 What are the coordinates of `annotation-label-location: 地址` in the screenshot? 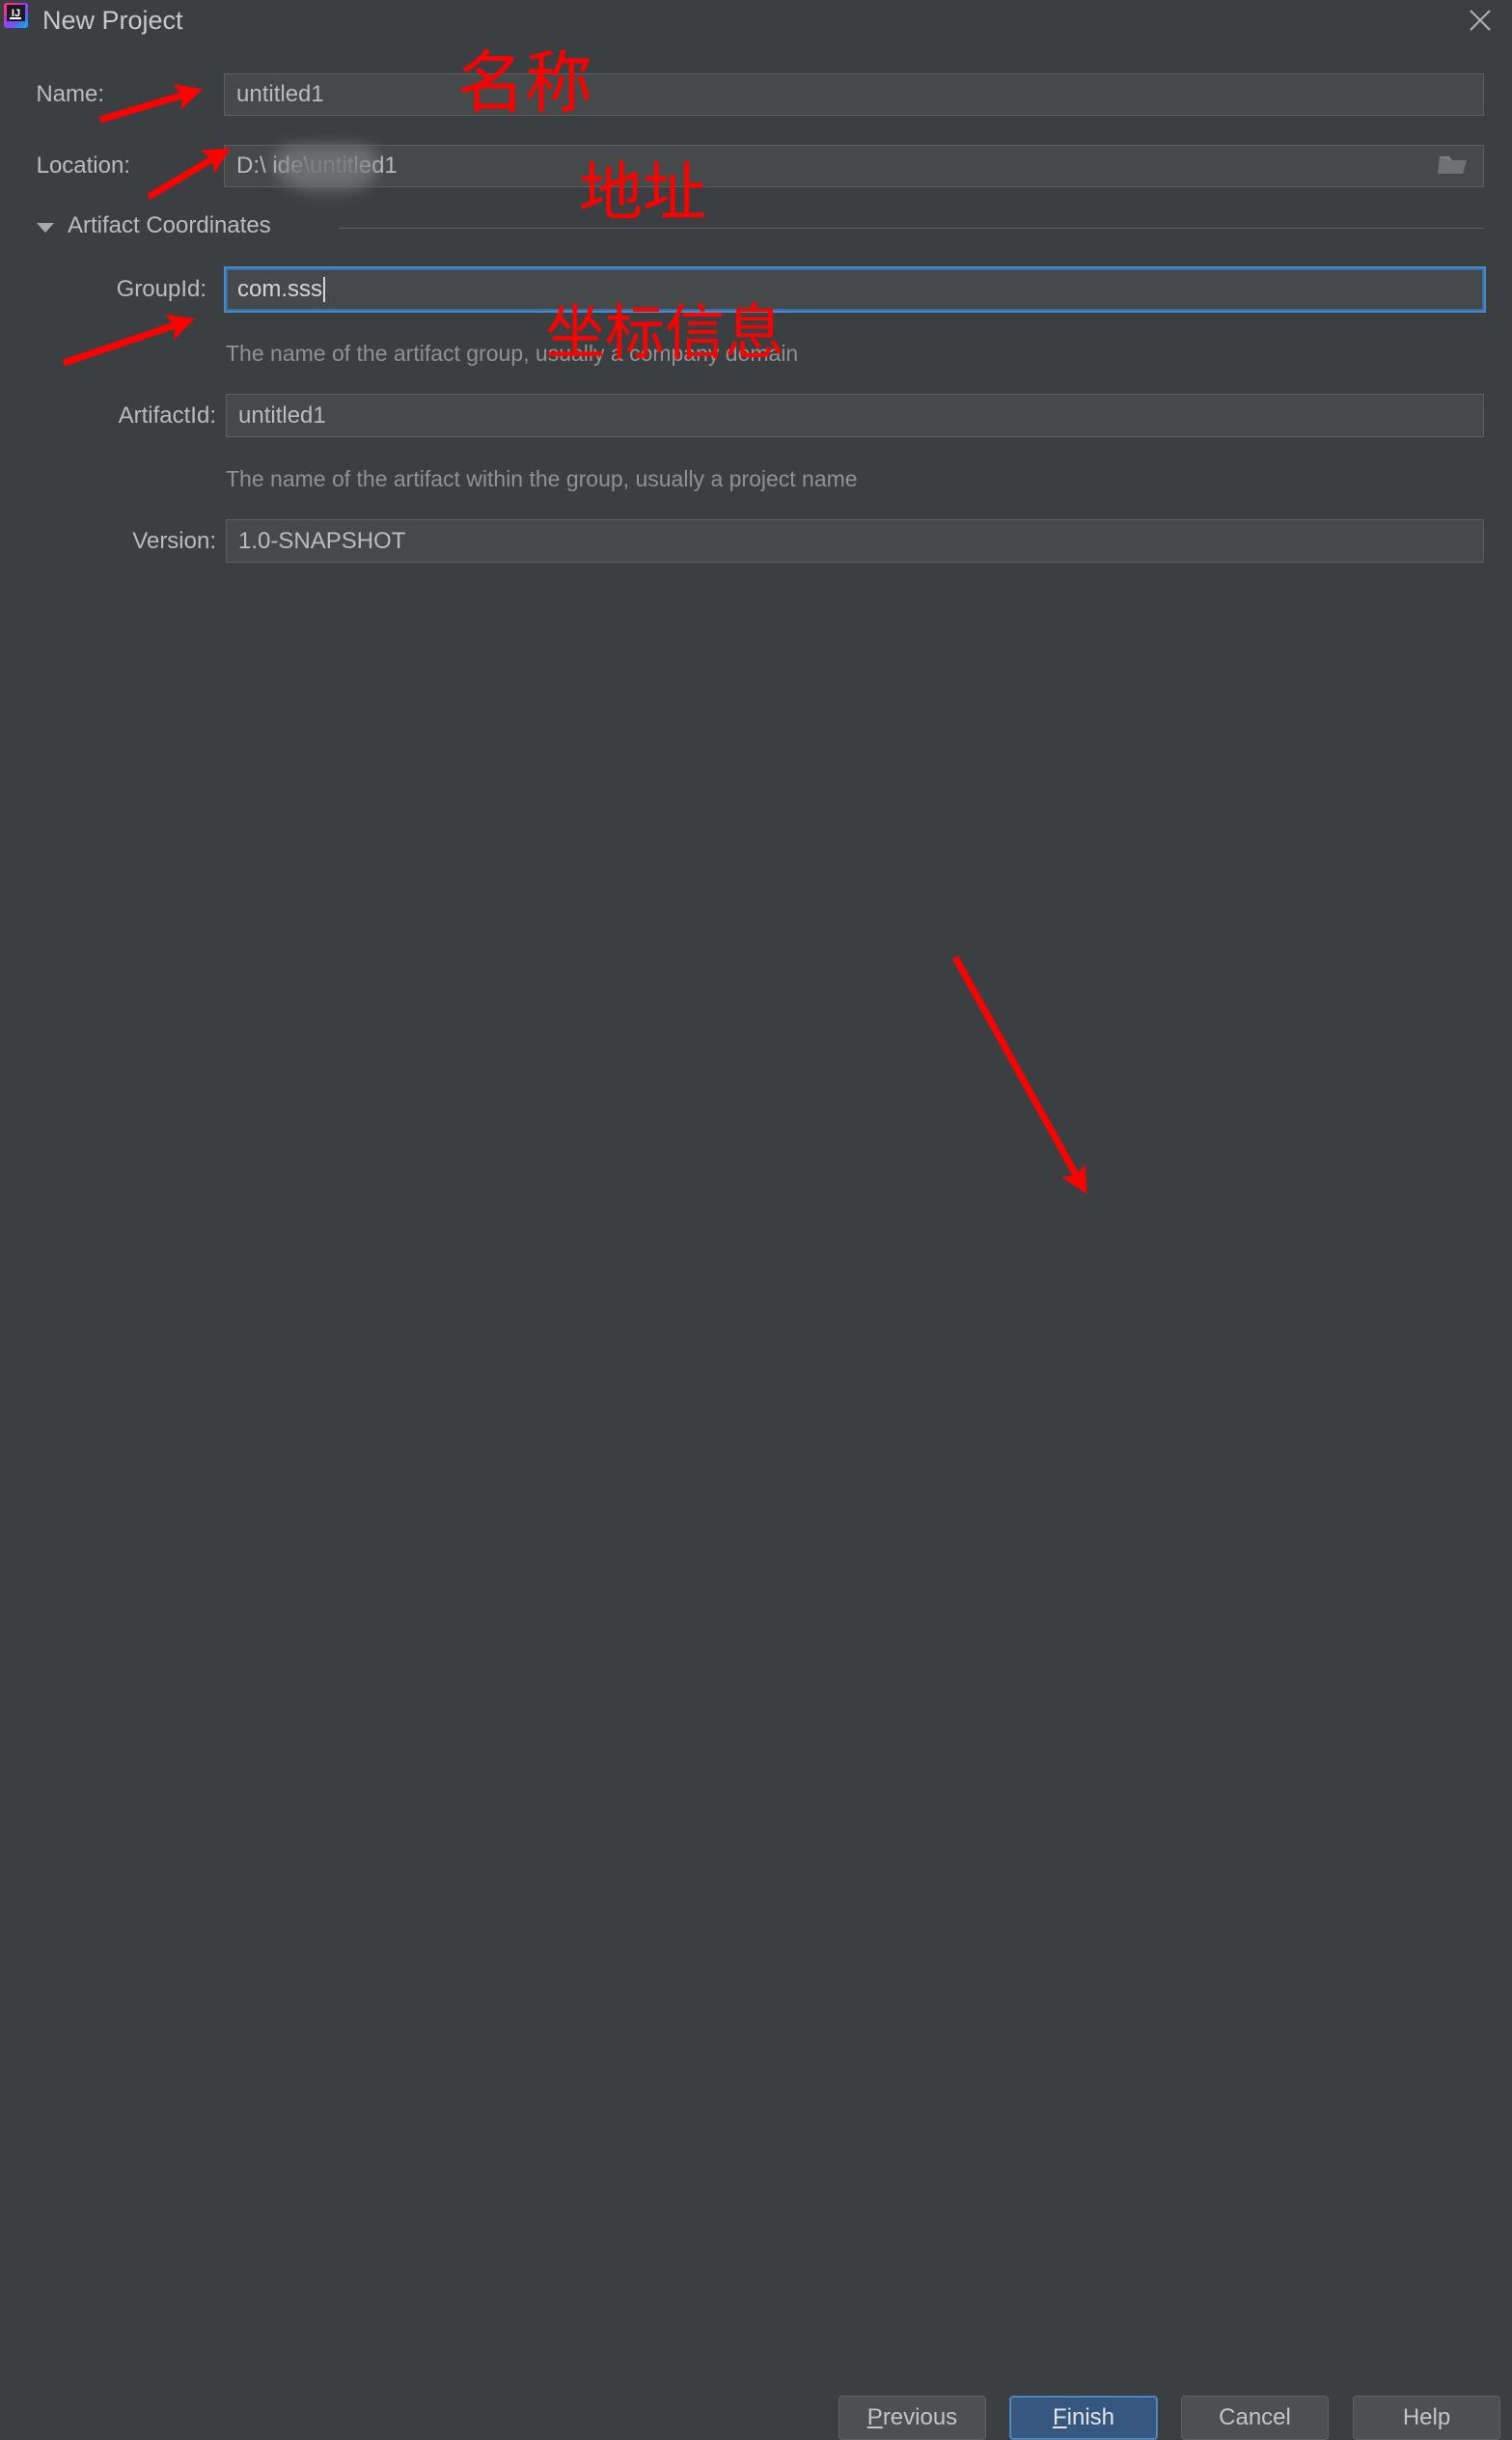 It's located at (642, 192).